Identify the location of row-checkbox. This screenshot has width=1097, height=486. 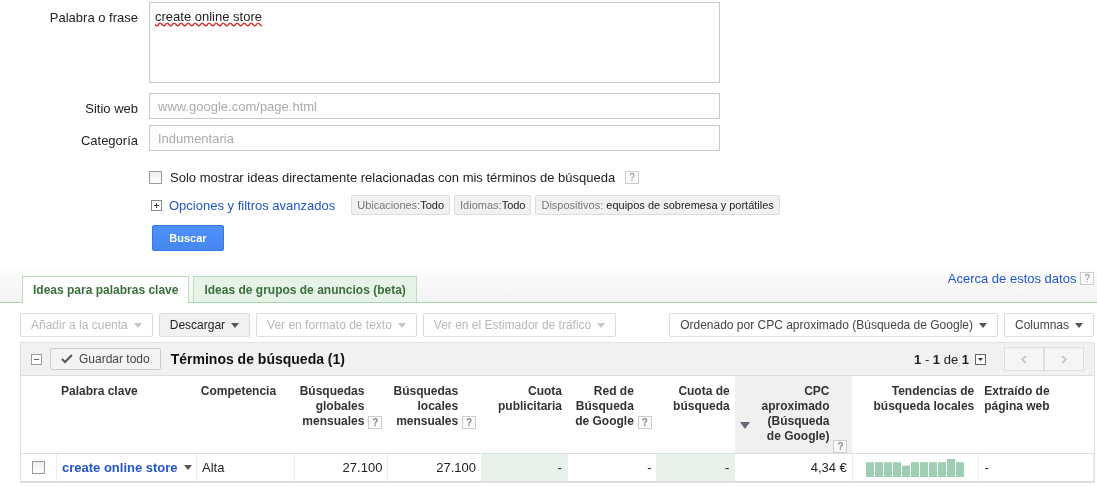
(38, 467).